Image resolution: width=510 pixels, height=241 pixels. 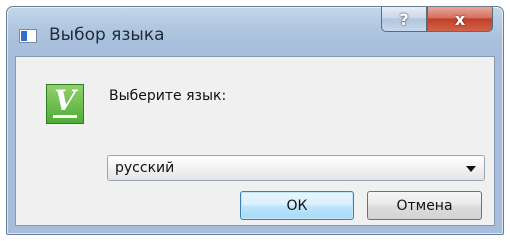 I want to click on cancel-button: Отмена, so click(x=424, y=205).